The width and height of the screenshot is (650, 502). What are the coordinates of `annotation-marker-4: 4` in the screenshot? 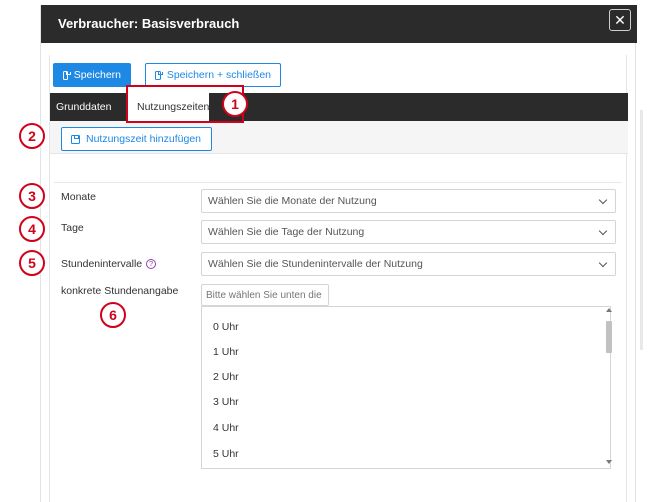 It's located at (32, 229).